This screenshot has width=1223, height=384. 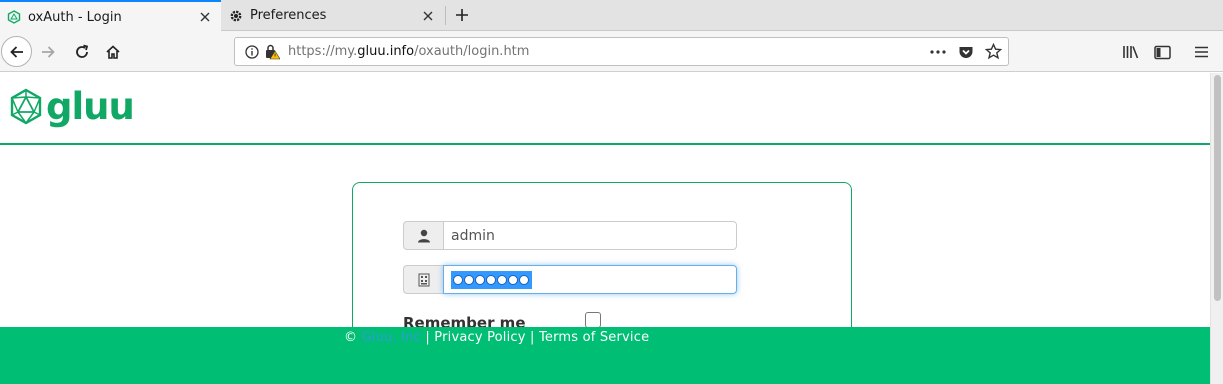 I want to click on page-scrollbar, so click(x=1216, y=228).